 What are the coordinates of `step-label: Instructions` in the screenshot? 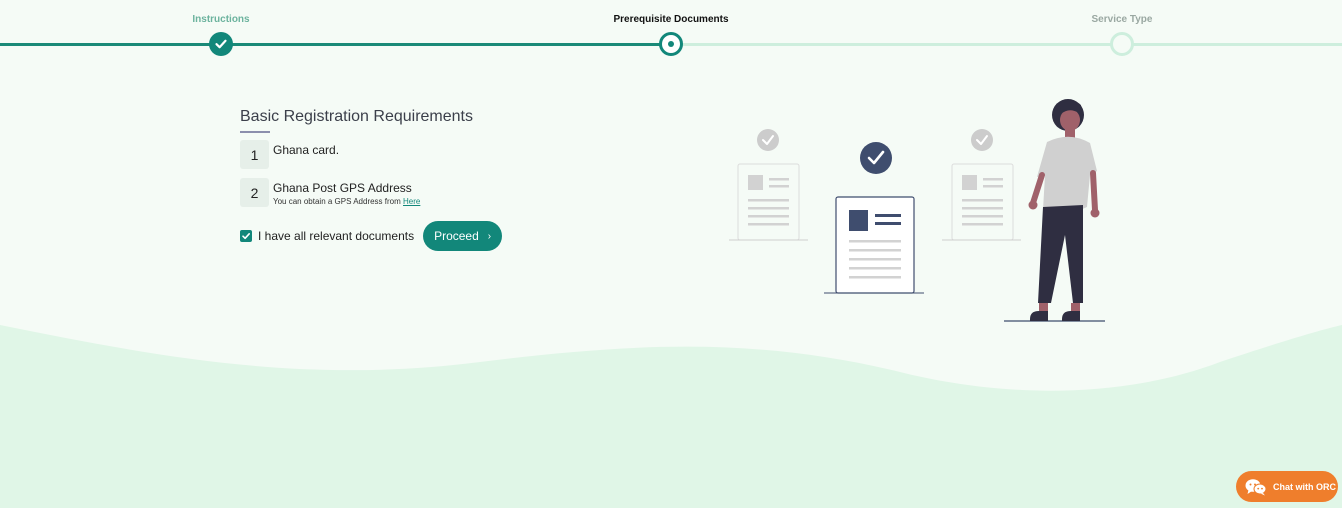 It's located at (221, 19).